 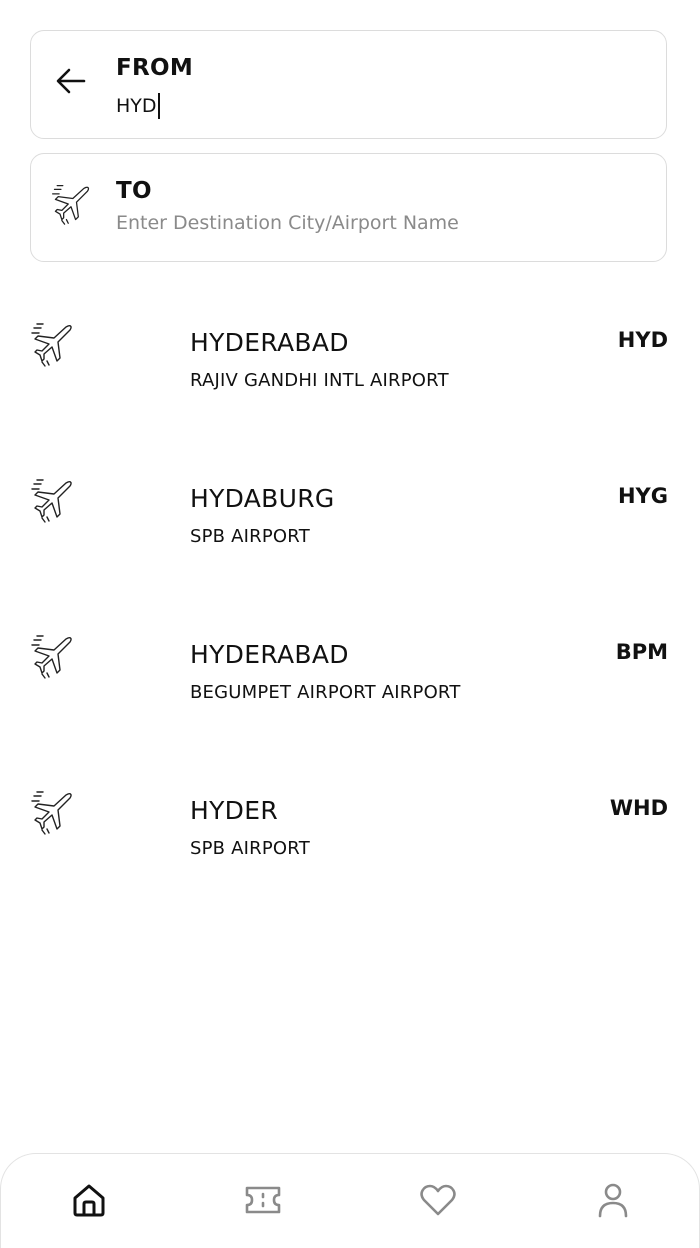 What do you see at coordinates (134, 191) in the screenshot?
I see `to-label: TO` at bounding box center [134, 191].